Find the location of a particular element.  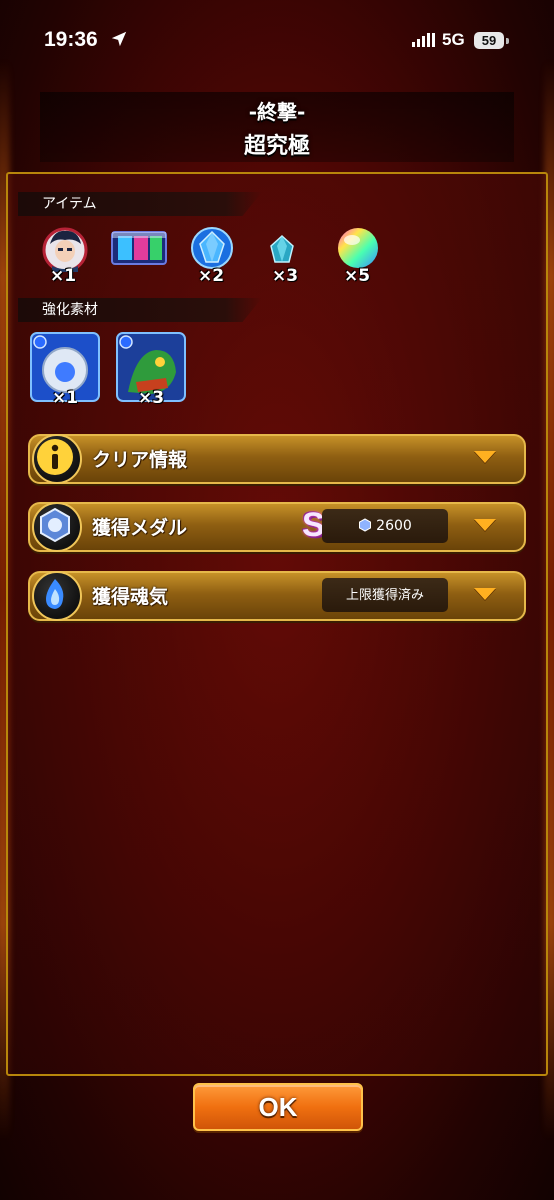

soul-value: 上限獲得済み is located at coordinates (384, 595).